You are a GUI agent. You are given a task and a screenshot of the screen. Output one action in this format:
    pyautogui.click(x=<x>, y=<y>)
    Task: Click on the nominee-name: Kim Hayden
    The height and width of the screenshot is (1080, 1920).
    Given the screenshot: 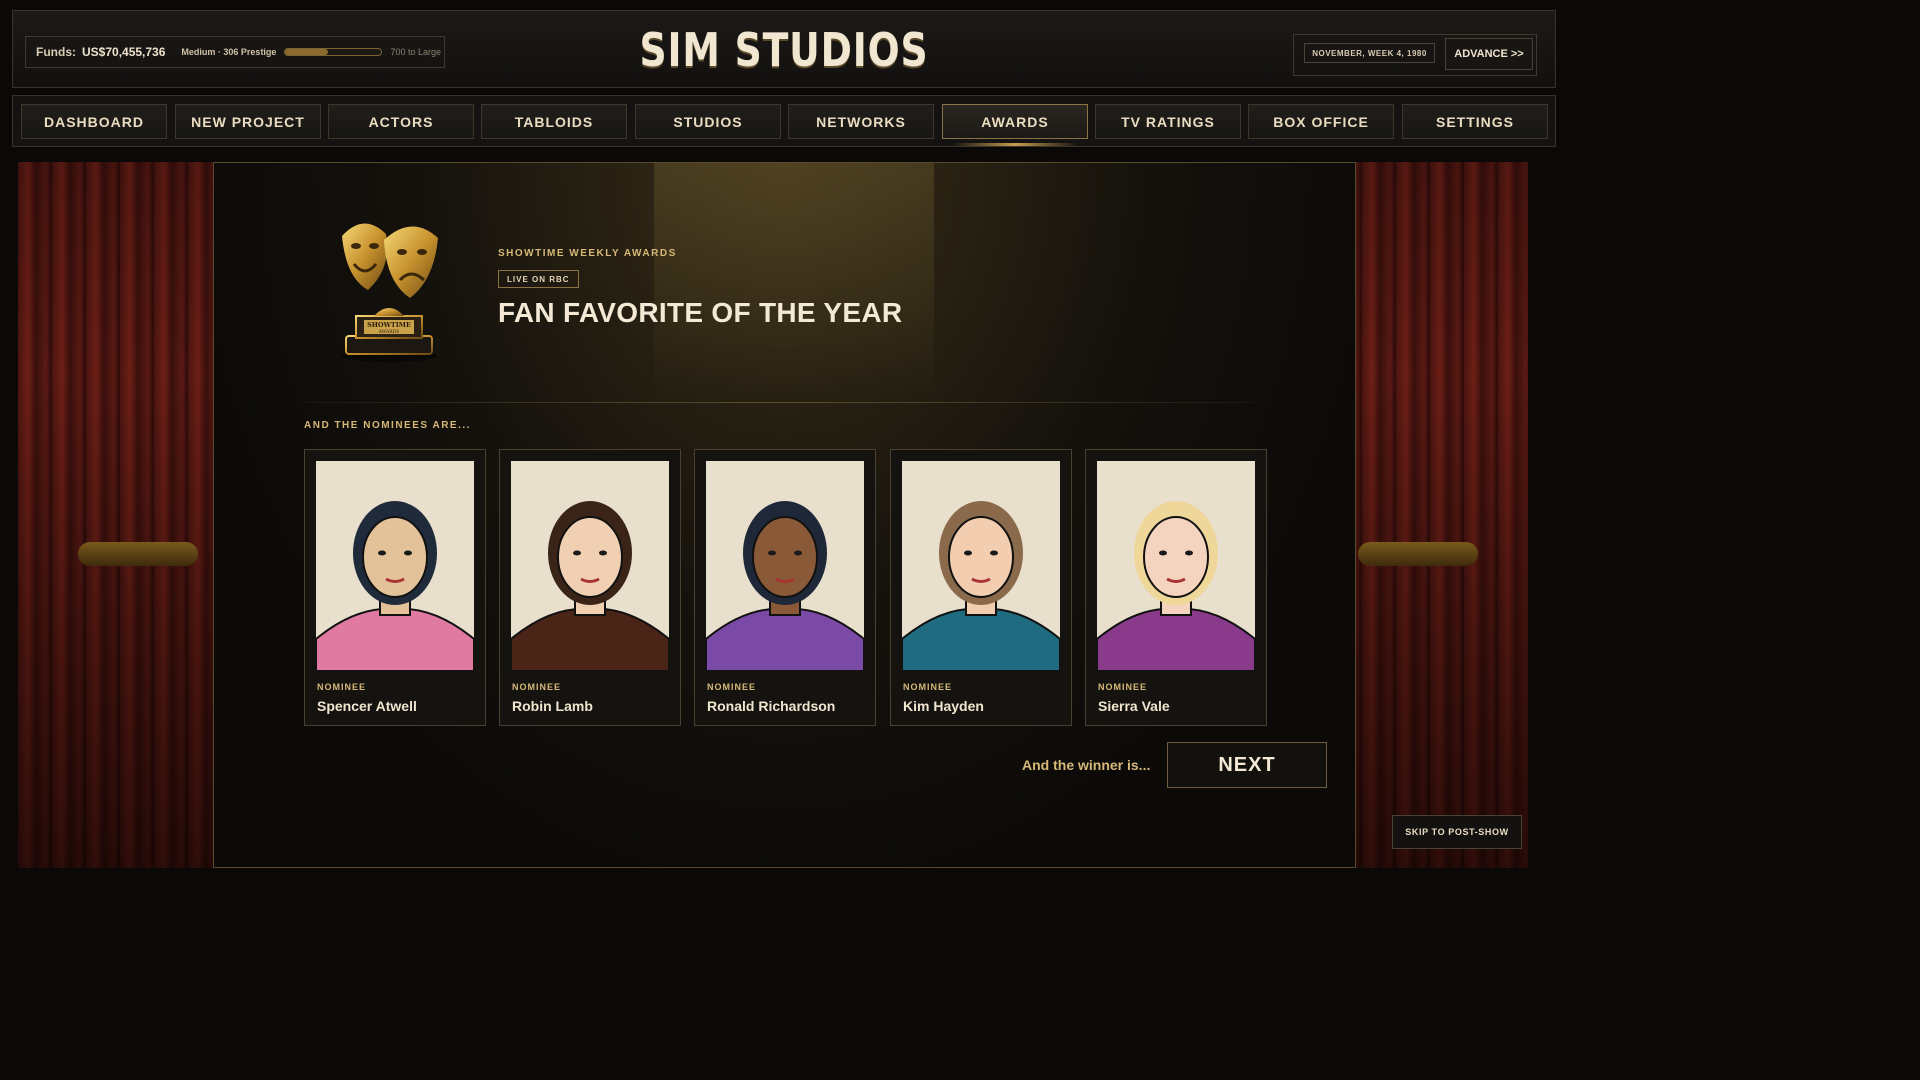 What is the action you would take?
    pyautogui.click(x=943, y=706)
    